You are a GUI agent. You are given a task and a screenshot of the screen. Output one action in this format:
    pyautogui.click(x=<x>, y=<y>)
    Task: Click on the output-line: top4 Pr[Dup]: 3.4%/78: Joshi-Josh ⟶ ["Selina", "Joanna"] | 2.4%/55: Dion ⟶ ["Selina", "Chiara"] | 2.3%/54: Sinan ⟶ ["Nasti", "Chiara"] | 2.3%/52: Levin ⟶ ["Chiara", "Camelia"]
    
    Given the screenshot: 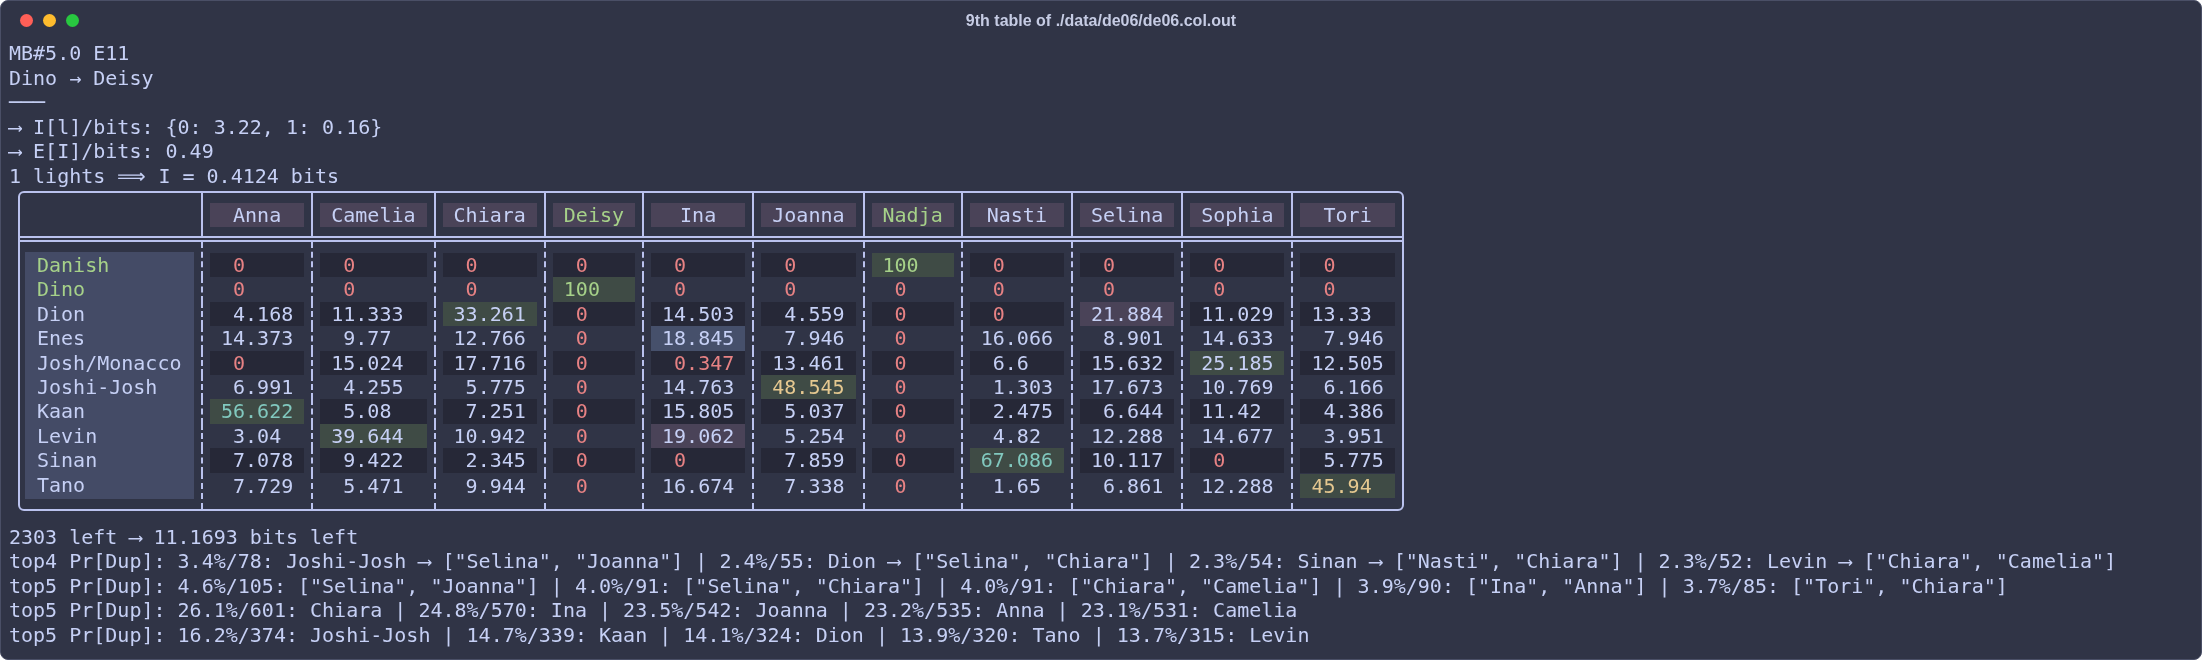 What is the action you would take?
    pyautogui.click(x=1063, y=561)
    